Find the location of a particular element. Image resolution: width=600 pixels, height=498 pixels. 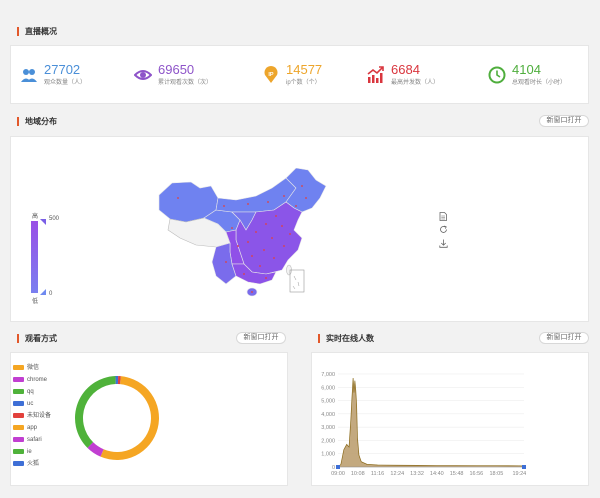

x-tick-label: 19:24 is located at coordinates (519, 474).